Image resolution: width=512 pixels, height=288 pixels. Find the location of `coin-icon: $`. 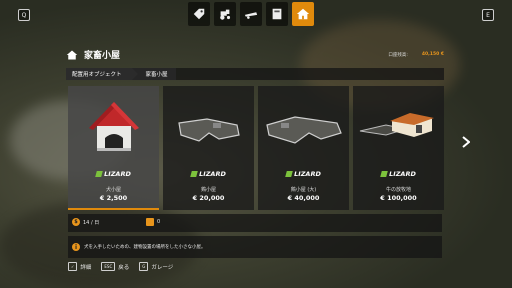

coin-icon: $ is located at coordinates (76, 222).